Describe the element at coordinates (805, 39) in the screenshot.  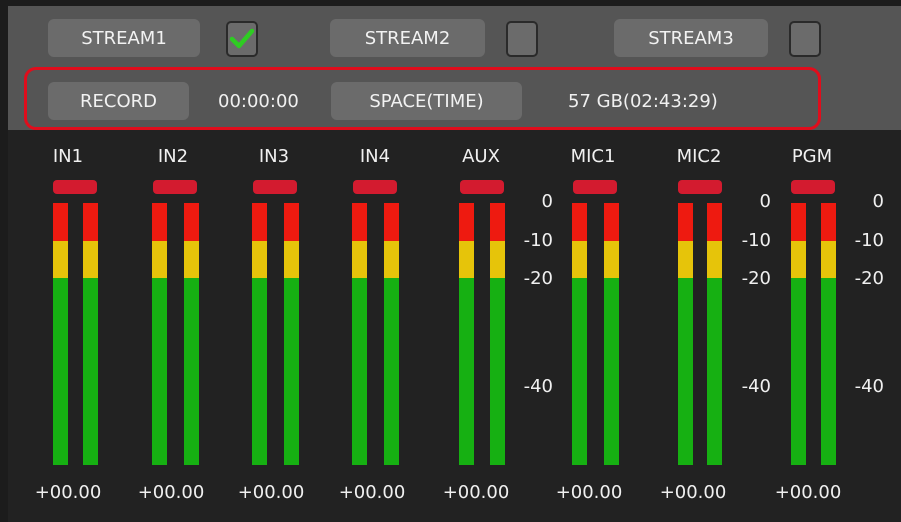
I see `stream3-checkbox` at that location.